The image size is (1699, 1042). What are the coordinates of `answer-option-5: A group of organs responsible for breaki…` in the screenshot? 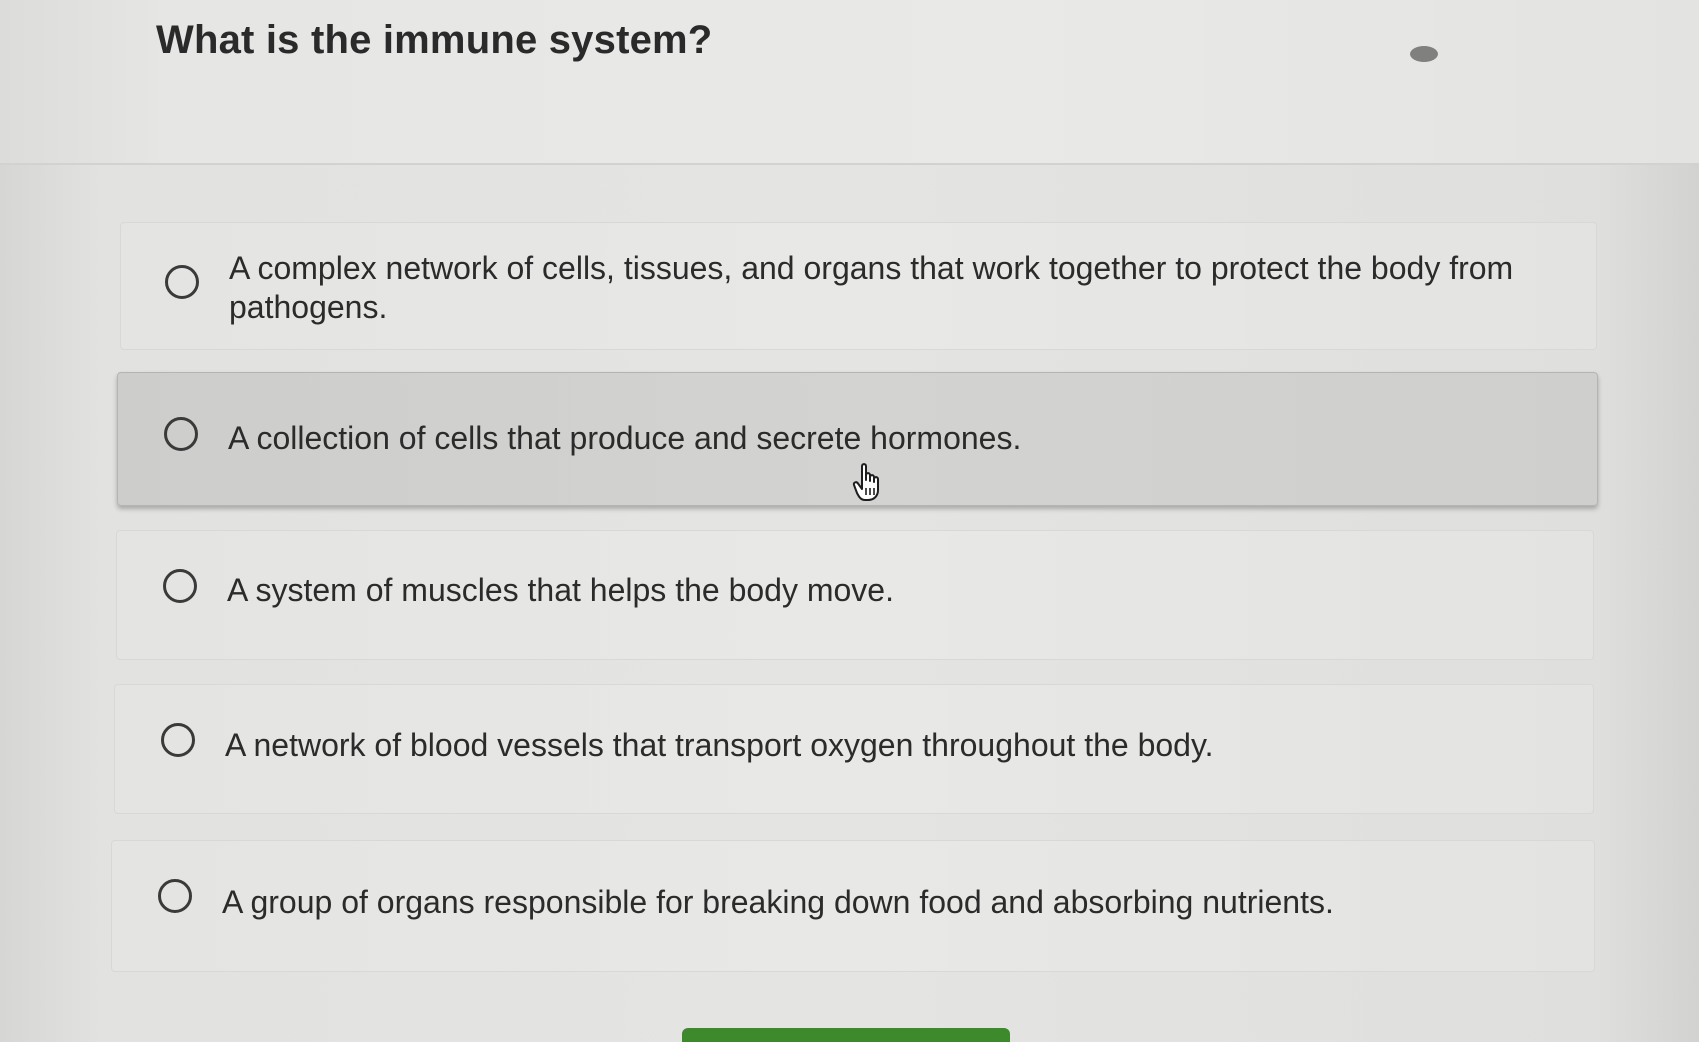 It's located at (853, 906).